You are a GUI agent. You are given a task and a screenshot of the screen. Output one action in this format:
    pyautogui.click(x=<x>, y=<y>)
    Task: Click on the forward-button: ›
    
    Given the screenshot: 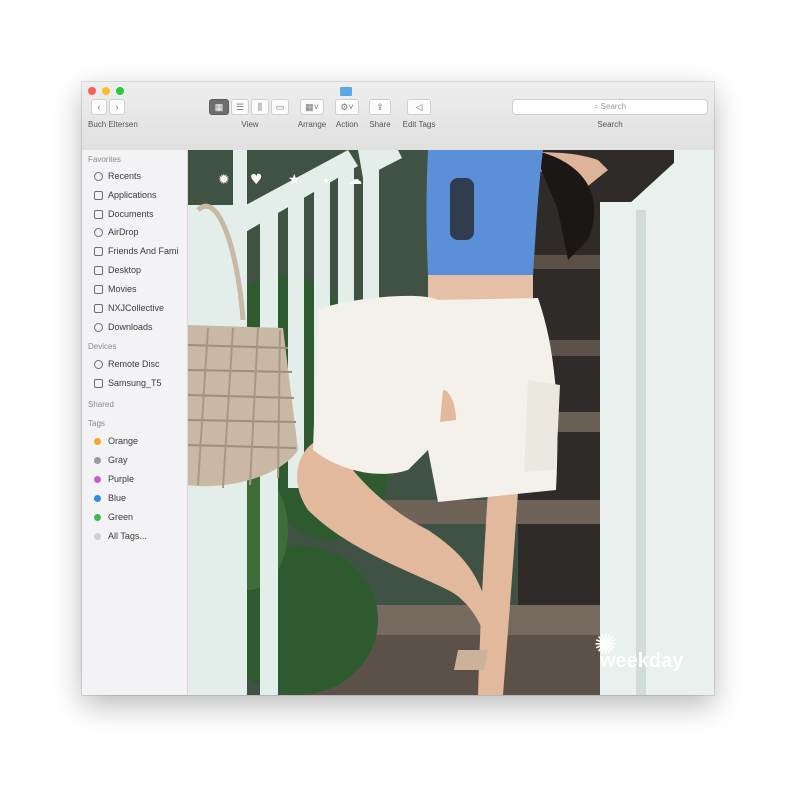 What is the action you would take?
    pyautogui.click(x=117, y=107)
    